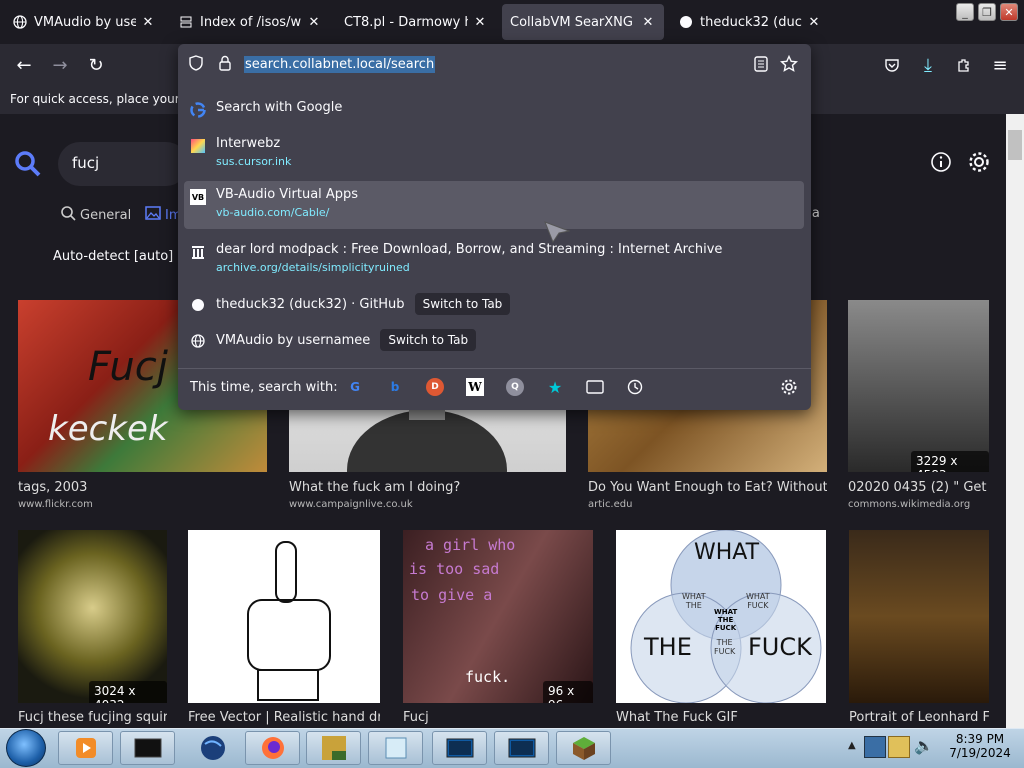 This screenshot has height=768, width=1024. What do you see at coordinates (686, 22) in the screenshot?
I see `github-icon` at bounding box center [686, 22].